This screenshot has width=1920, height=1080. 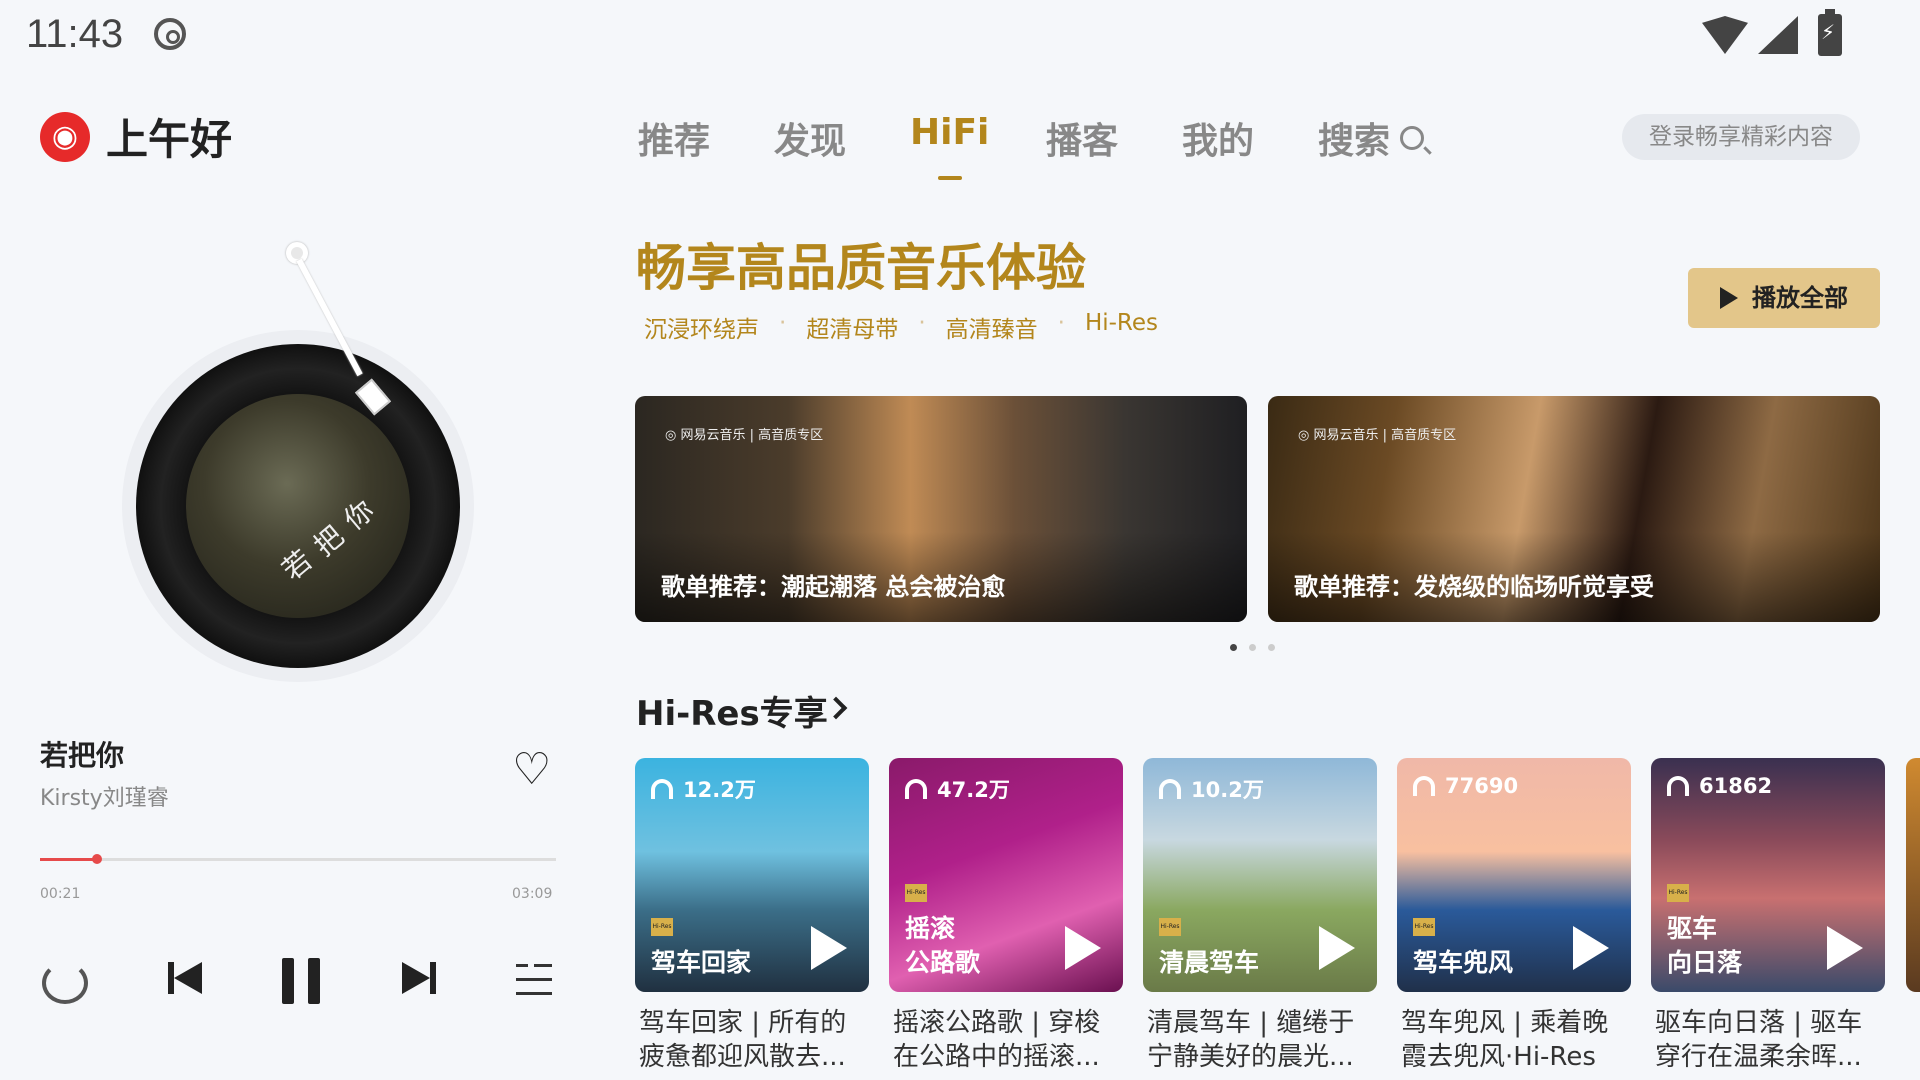 What do you see at coordinates (184, 978) in the screenshot?
I see `previous-track-icon` at bounding box center [184, 978].